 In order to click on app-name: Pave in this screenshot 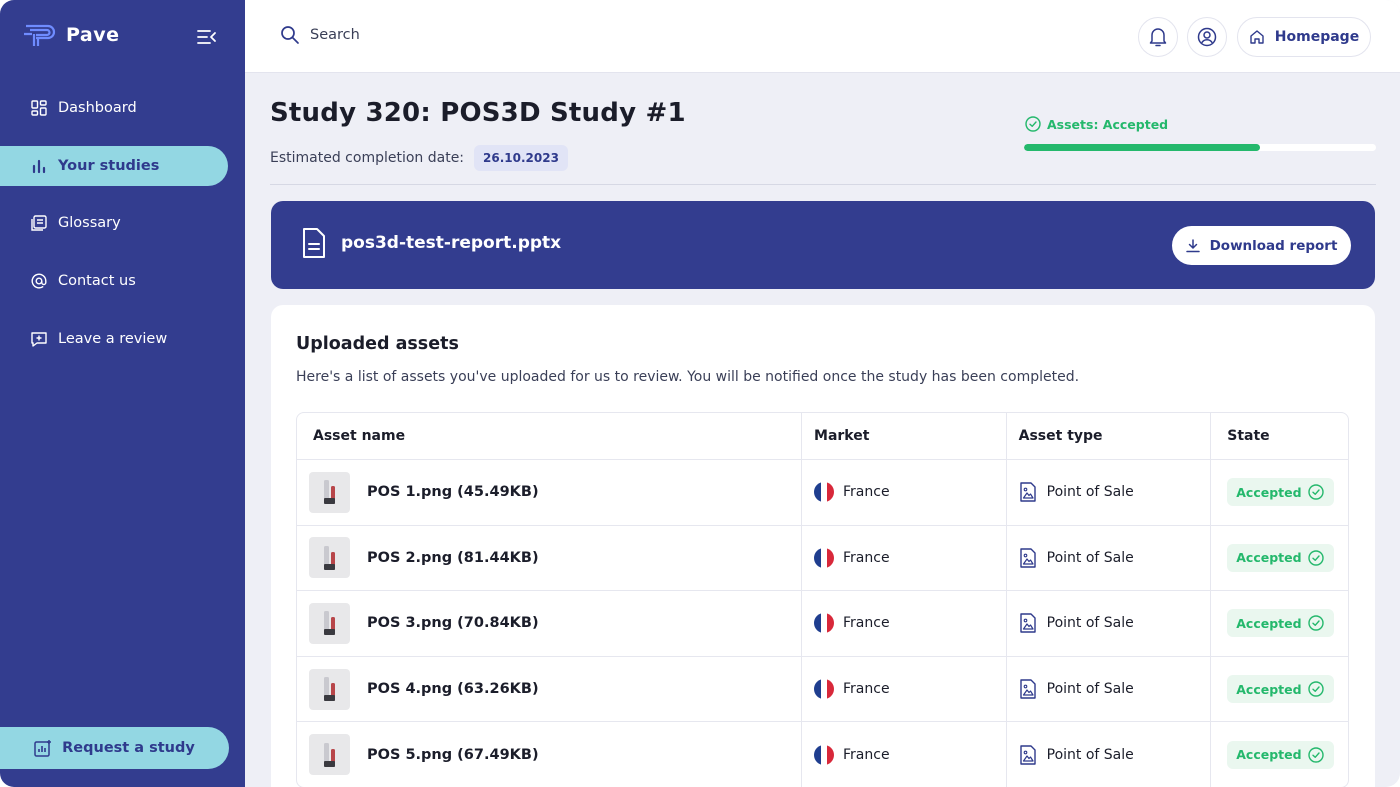, I will do `click(93, 35)`.